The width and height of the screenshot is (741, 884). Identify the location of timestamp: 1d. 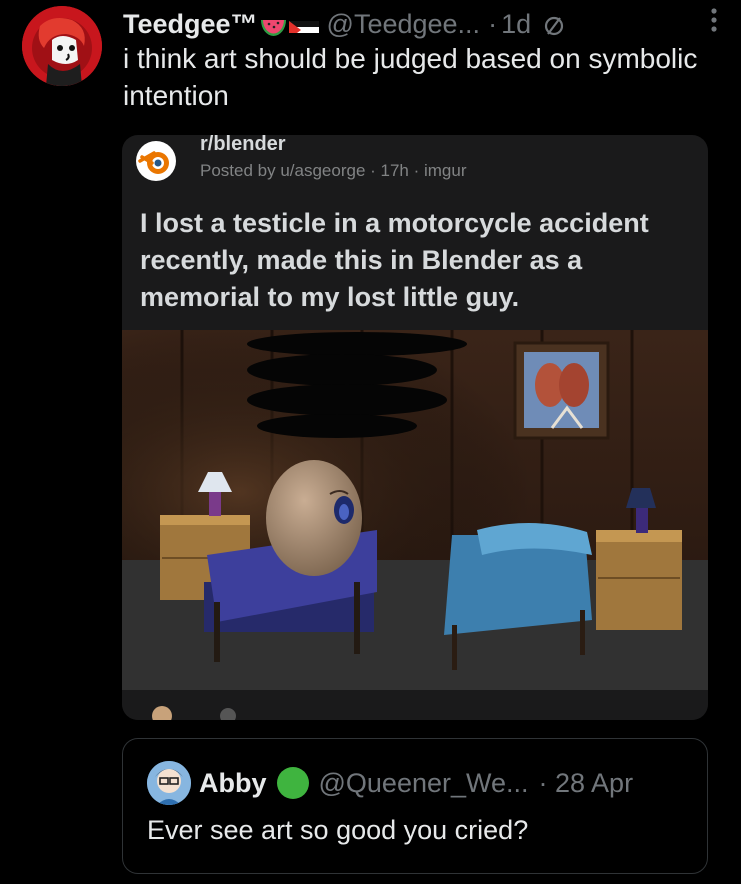
(516, 24).